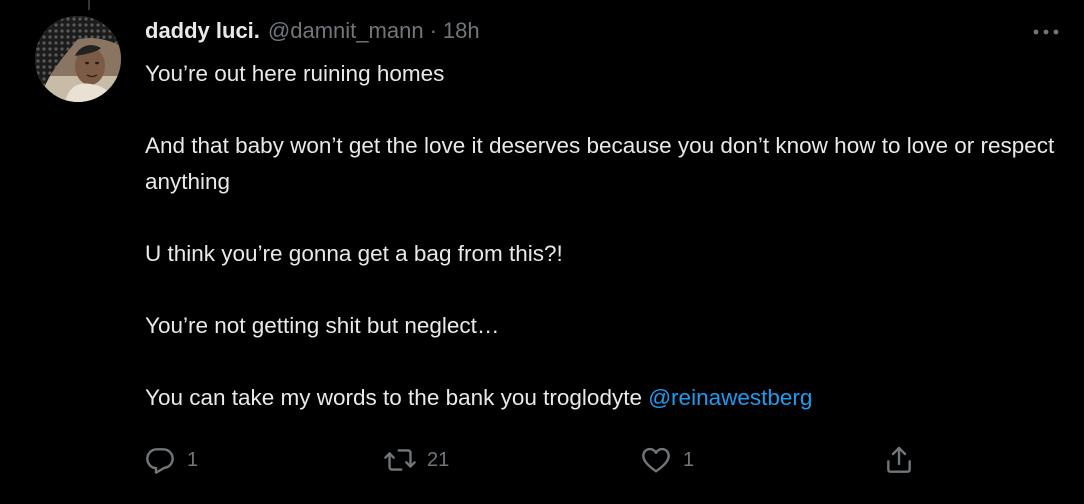 The image size is (1084, 504). I want to click on timestamp: 18h, so click(461, 31).